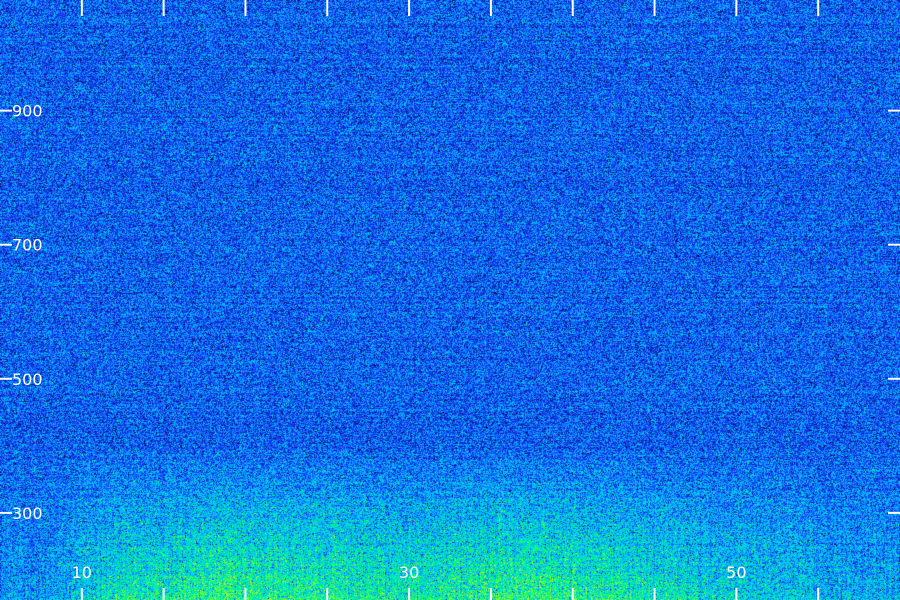 This screenshot has width=900, height=600. I want to click on y-tick-label: 500, so click(27, 379).